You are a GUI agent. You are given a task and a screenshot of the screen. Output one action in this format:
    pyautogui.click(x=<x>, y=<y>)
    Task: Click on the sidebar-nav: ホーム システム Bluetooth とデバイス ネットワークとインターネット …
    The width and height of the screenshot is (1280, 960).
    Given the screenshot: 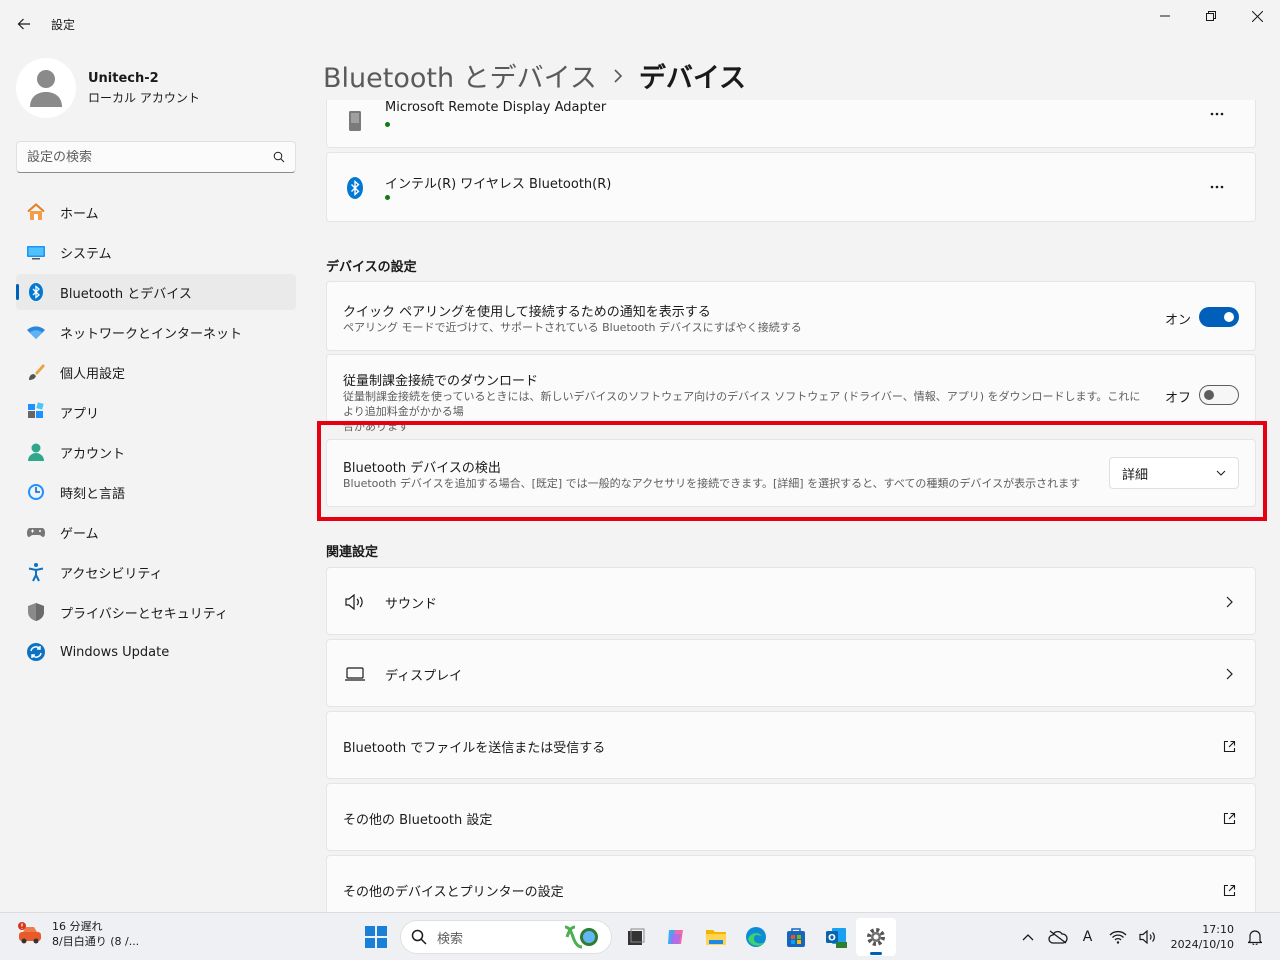 What is the action you would take?
    pyautogui.click(x=156, y=434)
    